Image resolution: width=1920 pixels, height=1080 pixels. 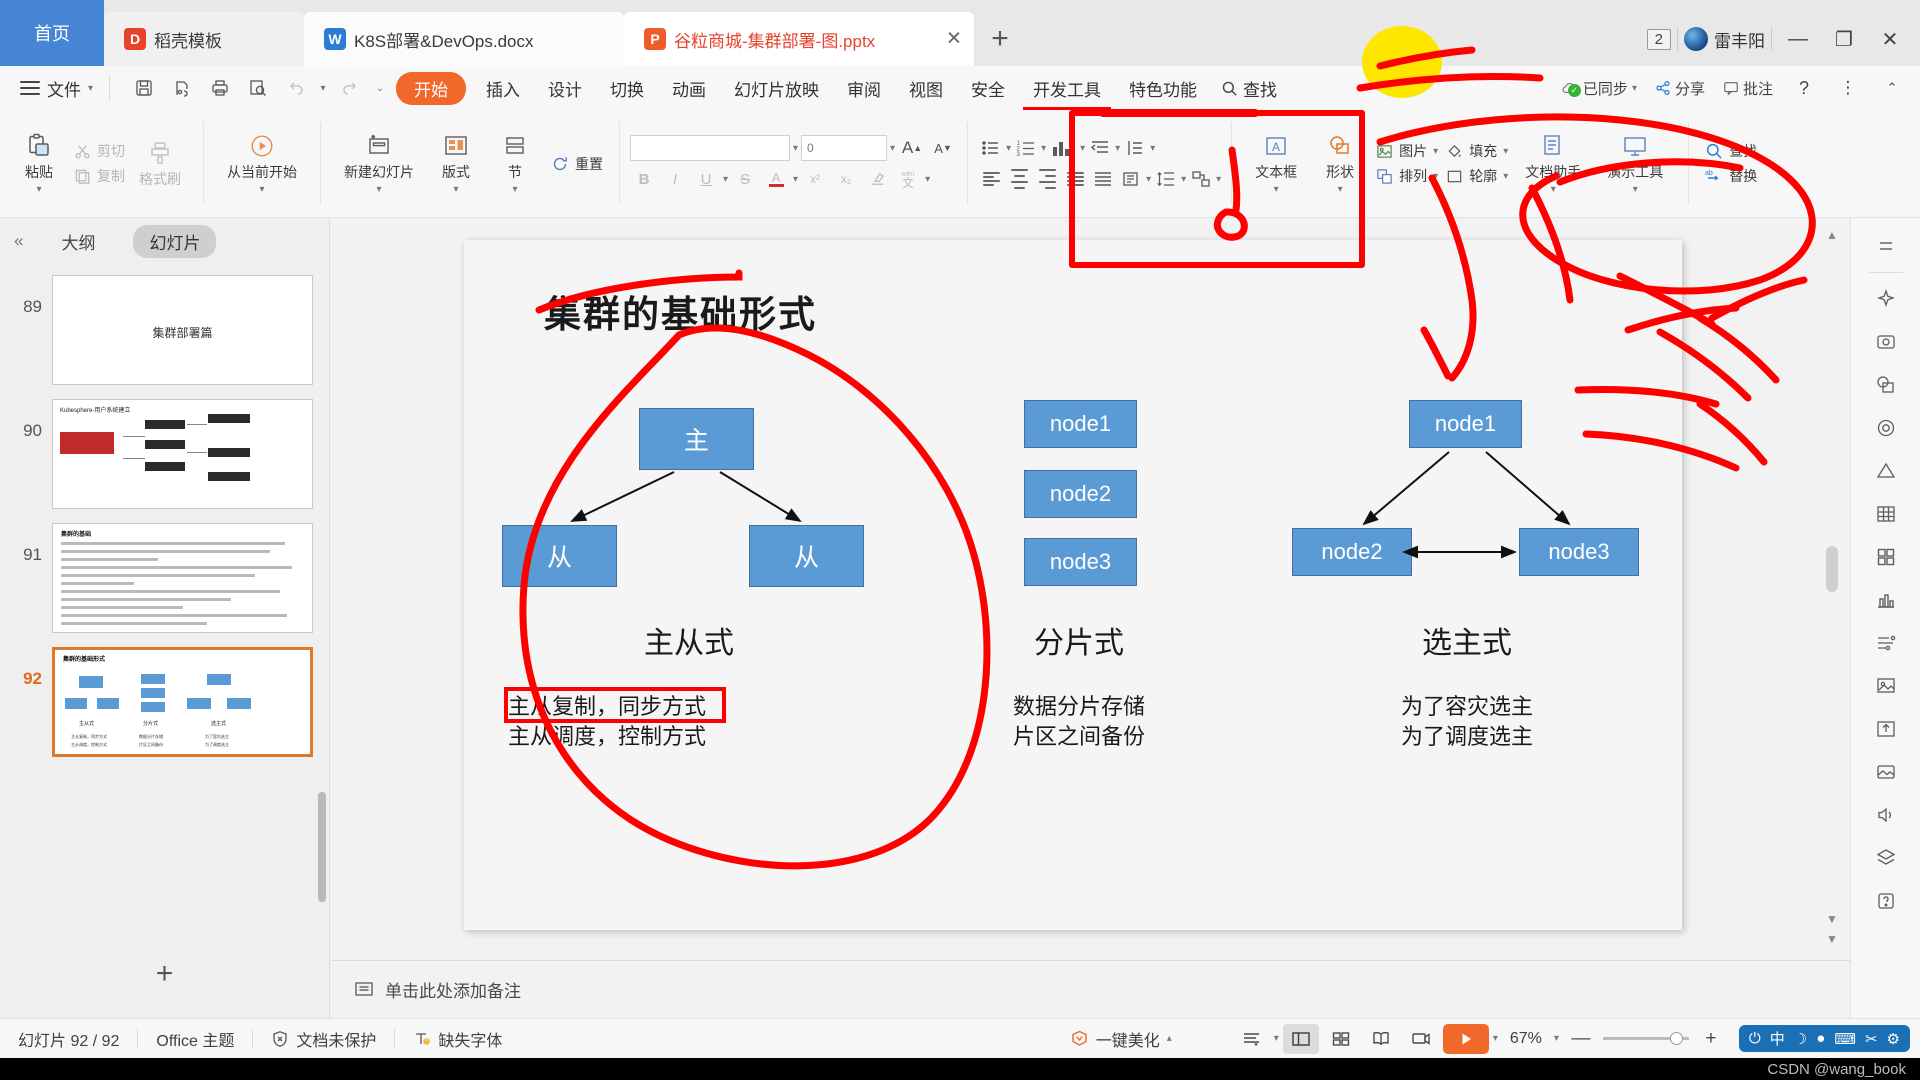 What do you see at coordinates (1276, 163) in the screenshot?
I see `text-box-button: A 文本框 ▾` at bounding box center [1276, 163].